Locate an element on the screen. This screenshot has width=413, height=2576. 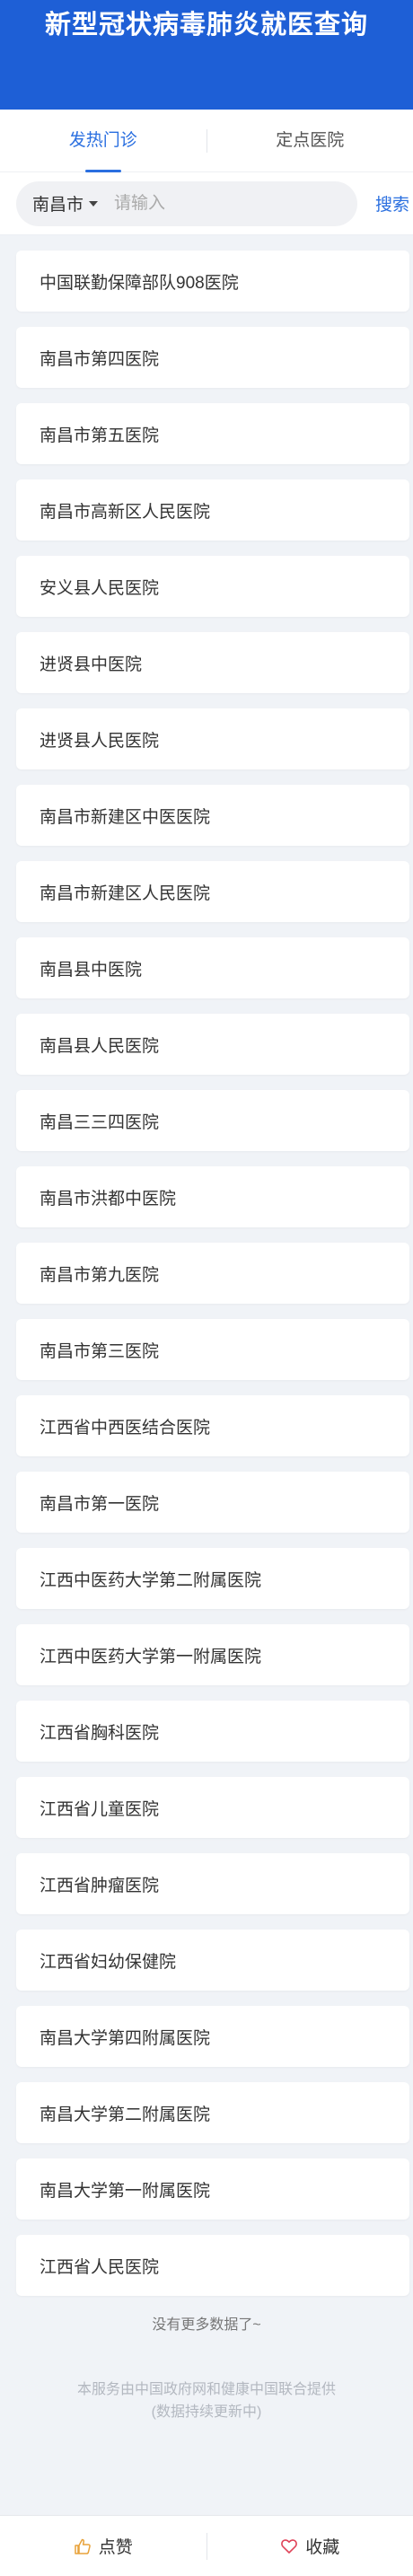
hospital-list-item: 南昌大学第一附属医院 is located at coordinates (213, 2189).